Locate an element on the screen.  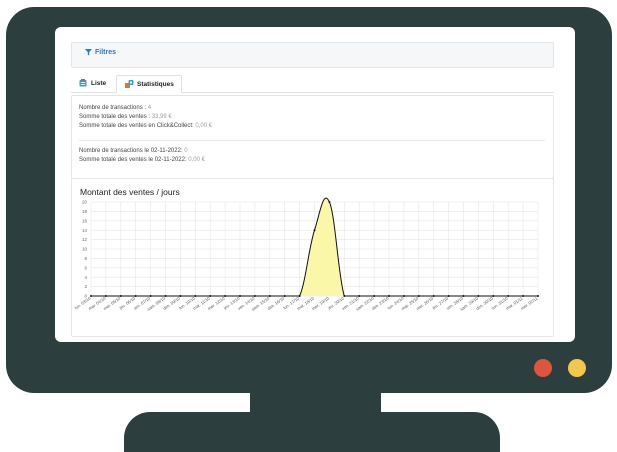
stat-nb-transactions: Nombre de transactions : 4 is located at coordinates (115, 108).